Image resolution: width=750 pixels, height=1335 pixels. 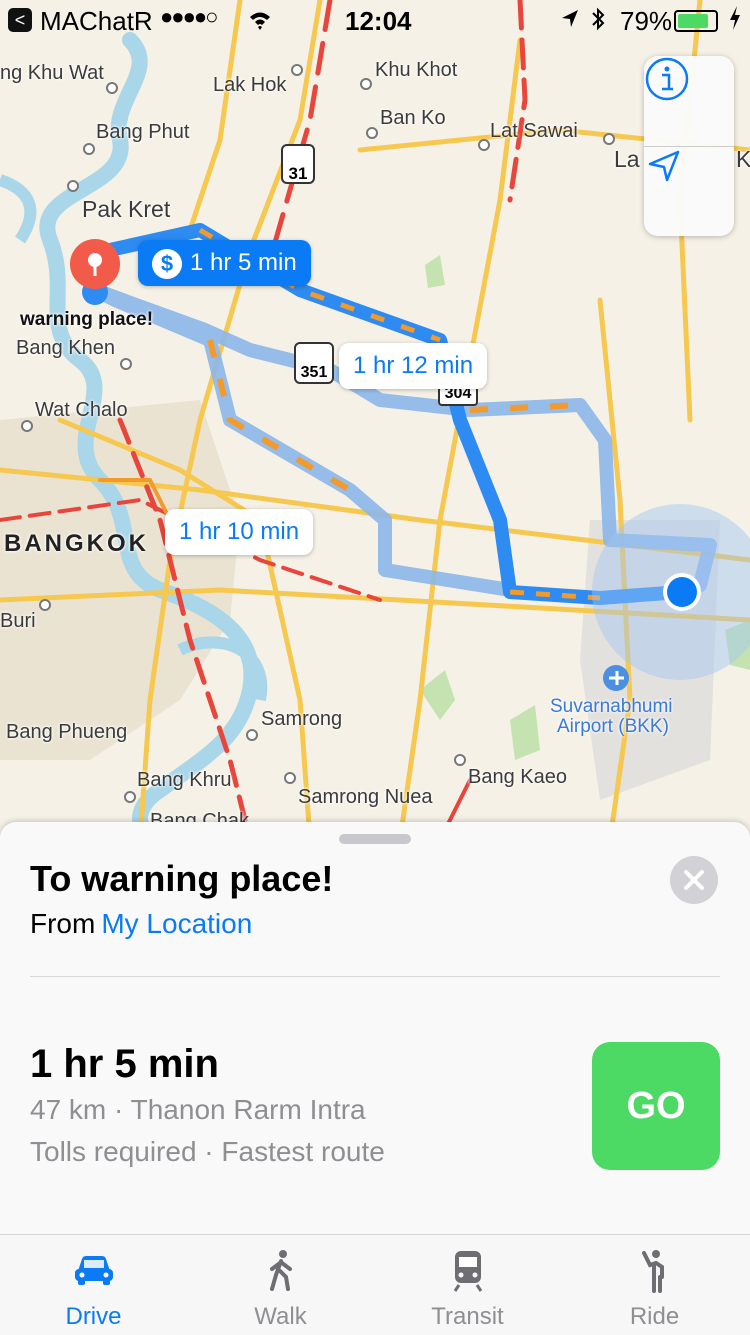 What do you see at coordinates (365, 797) in the screenshot?
I see `place-label: Samrong Nuea` at bounding box center [365, 797].